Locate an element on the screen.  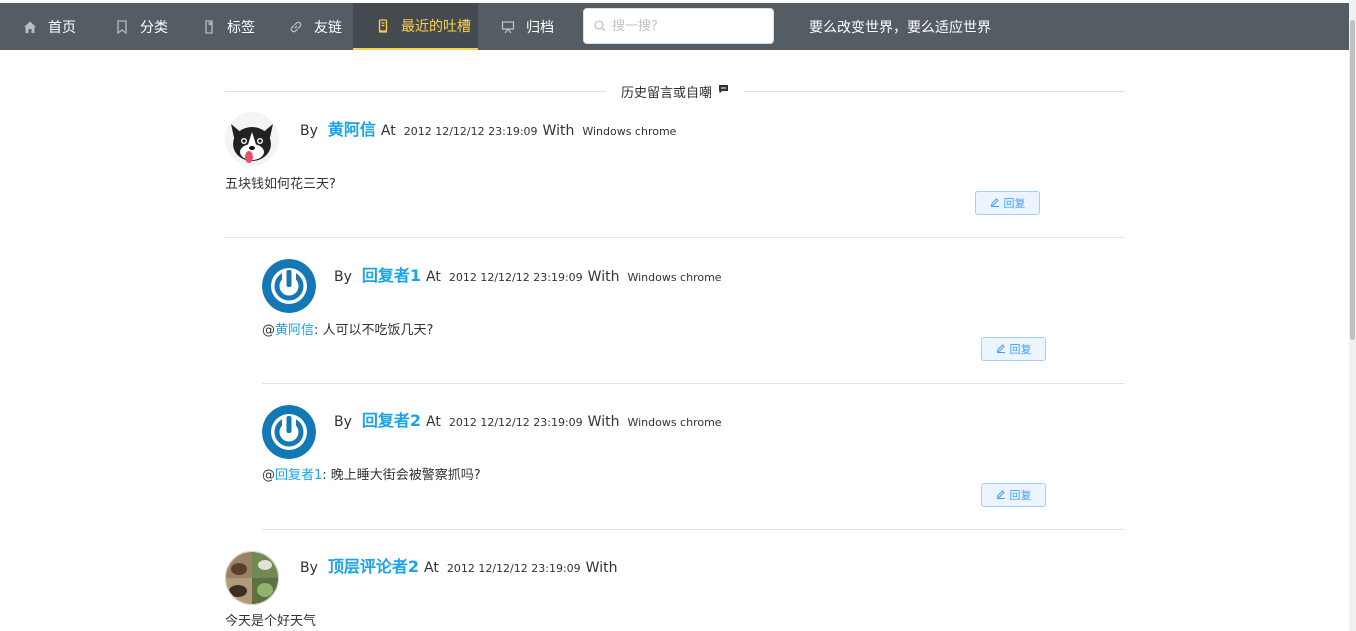
nav-label-home: 首页 is located at coordinates (62, 27).